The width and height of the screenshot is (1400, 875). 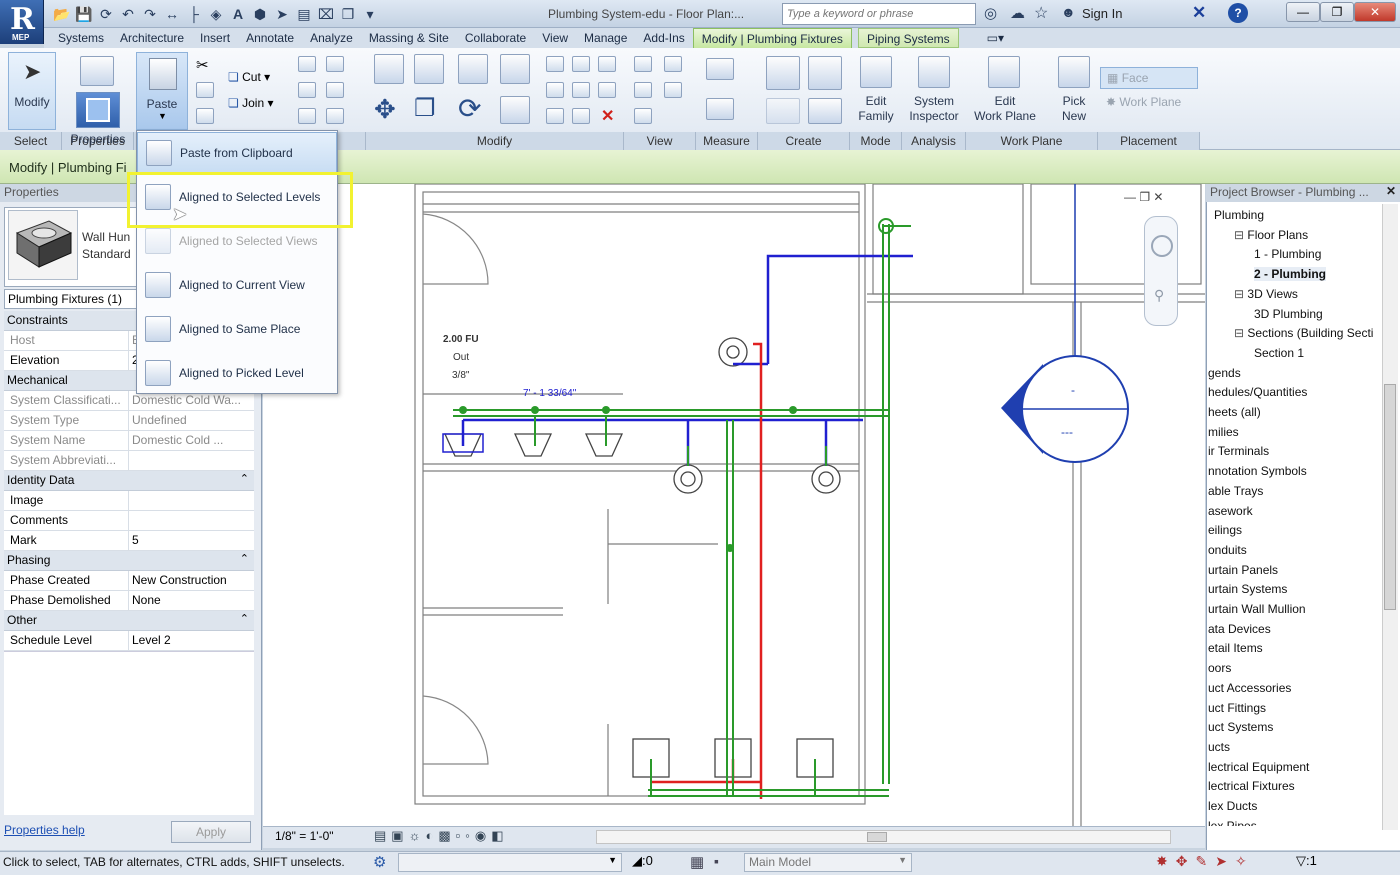 I want to click on workset-icon: ⚙, so click(x=379, y=862).